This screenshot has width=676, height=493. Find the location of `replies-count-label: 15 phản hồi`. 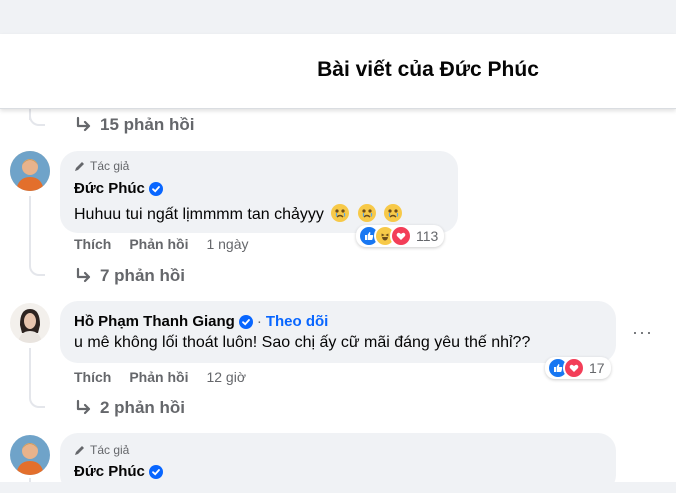

replies-count-label: 15 phản hồi is located at coordinates (147, 124).